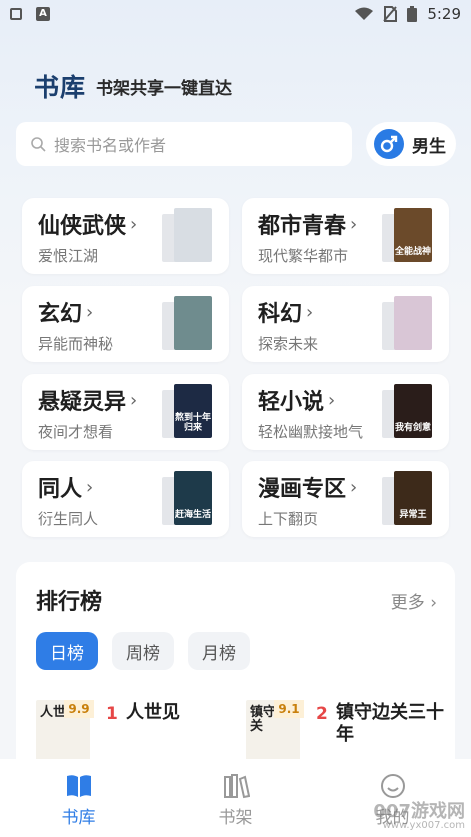  I want to click on battery-icon, so click(412, 14).